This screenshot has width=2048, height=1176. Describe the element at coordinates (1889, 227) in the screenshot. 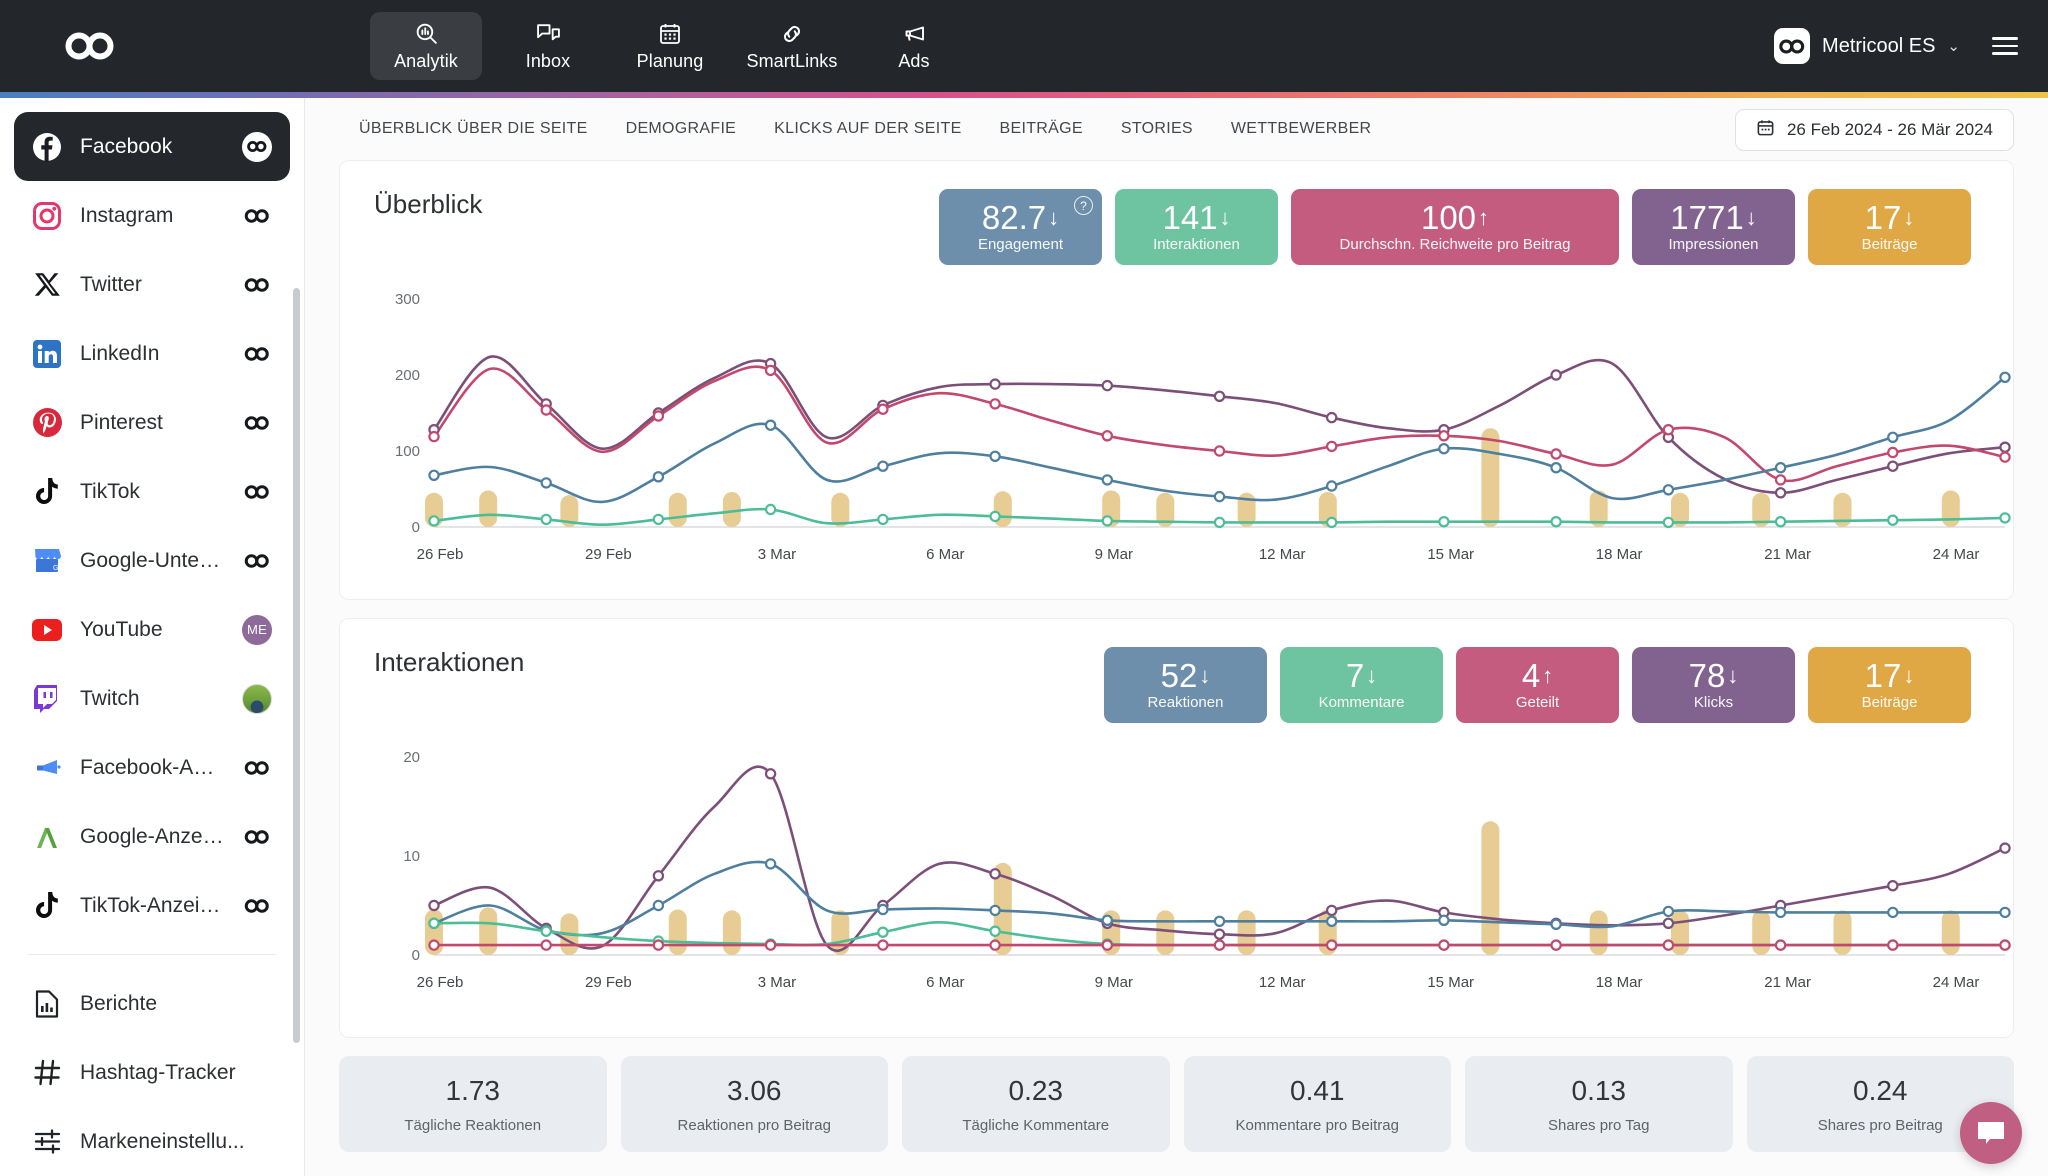

I see `kpi-card-beitr-ge: 17 ↓ Beiträge` at that location.